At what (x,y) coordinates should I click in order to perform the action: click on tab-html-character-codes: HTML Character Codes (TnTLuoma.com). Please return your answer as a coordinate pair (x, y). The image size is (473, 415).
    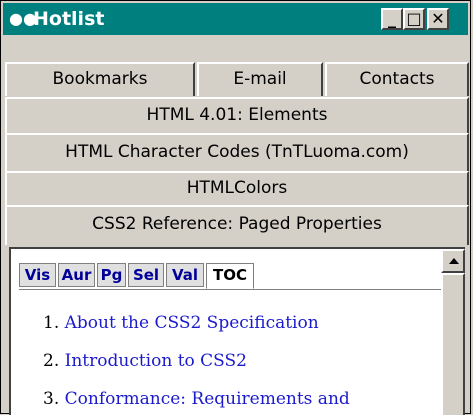
    Looking at the image, I should click on (237, 152).